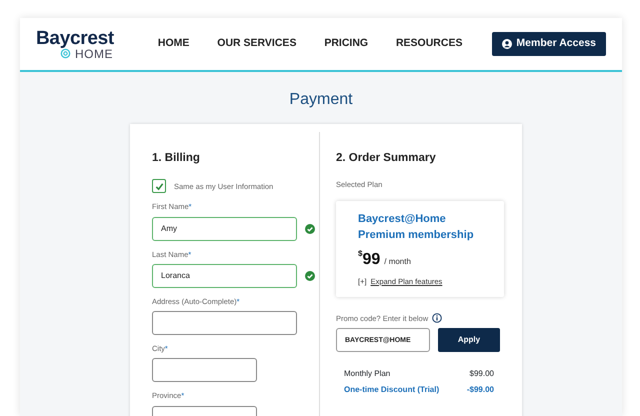  I want to click on user-icon, so click(507, 44).